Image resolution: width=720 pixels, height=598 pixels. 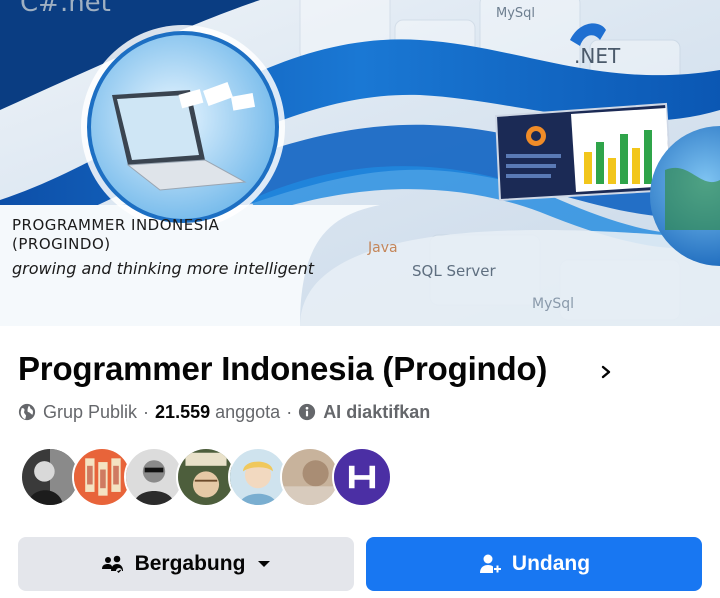 I want to click on cover-tagline: growing and thinking more intelligent, so click(x=163, y=268).